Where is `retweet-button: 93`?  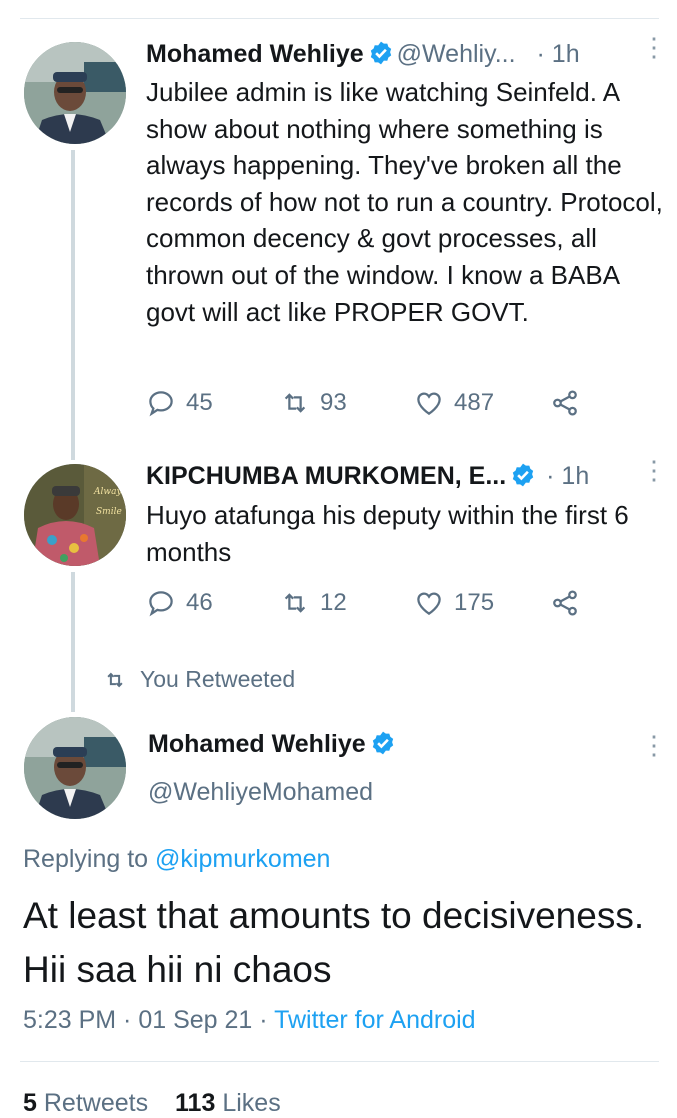
retweet-button: 93 is located at coordinates (313, 403).